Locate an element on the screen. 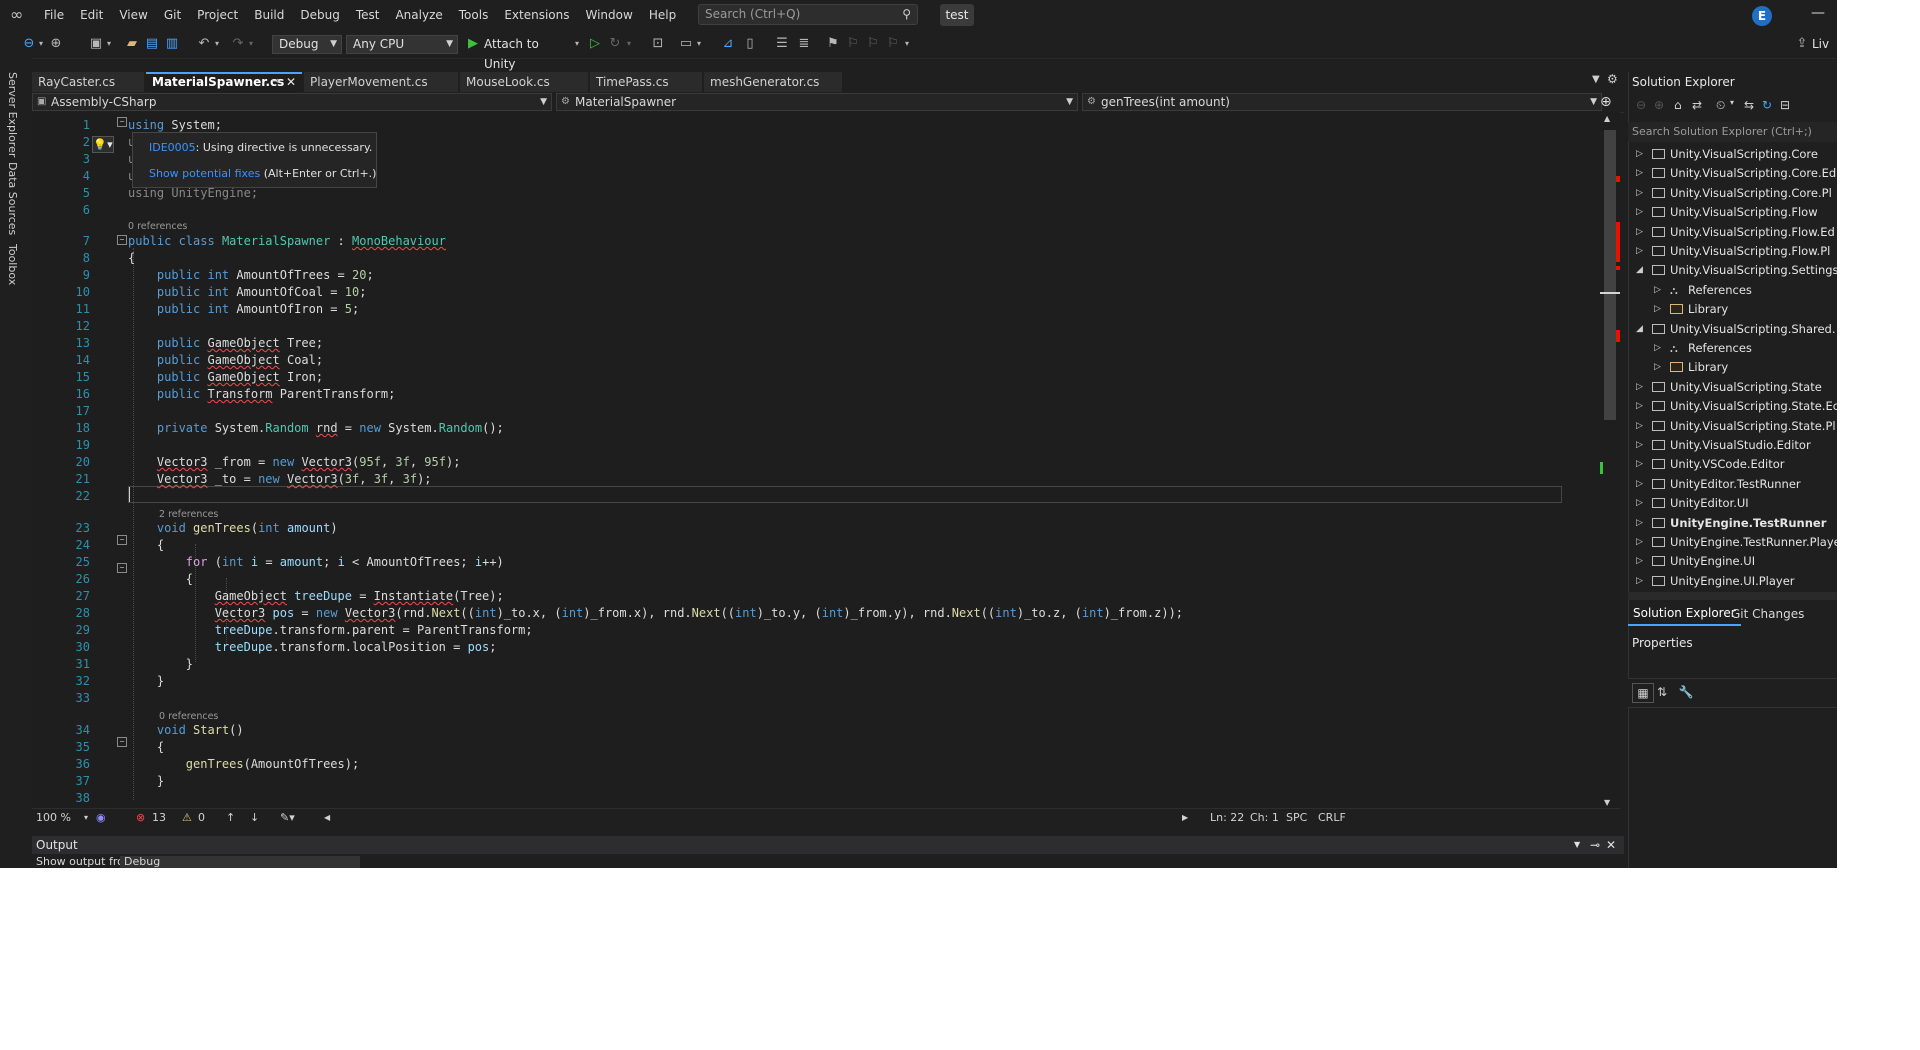  new-project-icon: ▣ is located at coordinates (96, 44).